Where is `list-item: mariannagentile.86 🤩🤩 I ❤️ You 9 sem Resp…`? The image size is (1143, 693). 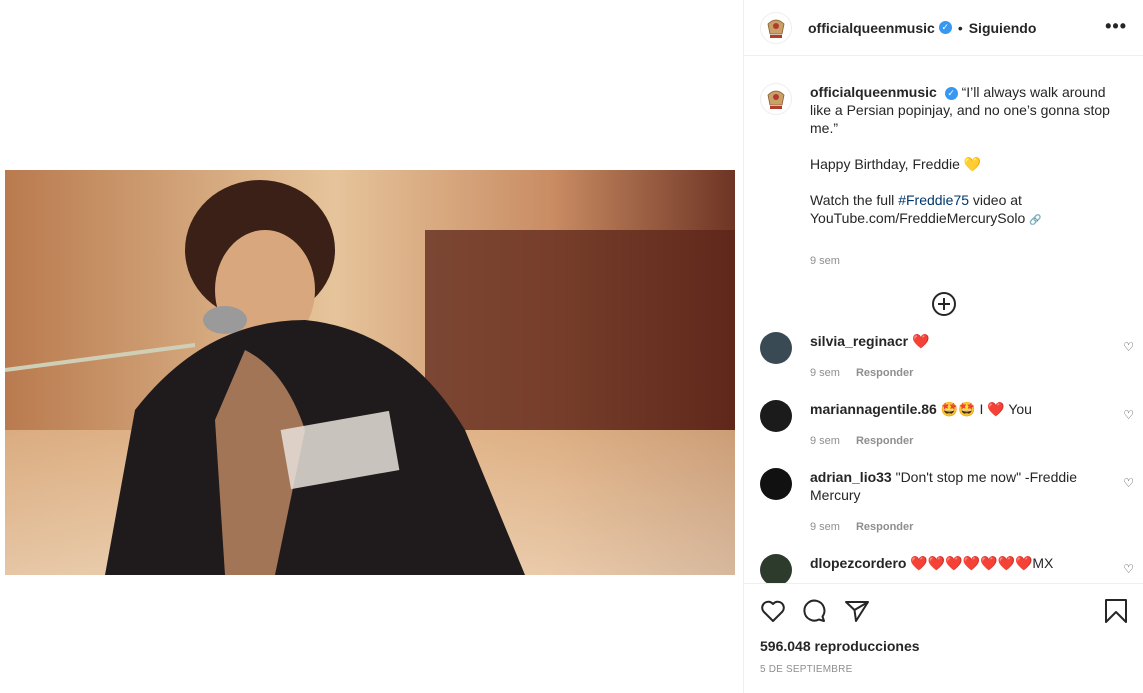
list-item: mariannagentile.86 🤩🤩 I ❤️ You 9 sem Resp… is located at coordinates (943, 425).